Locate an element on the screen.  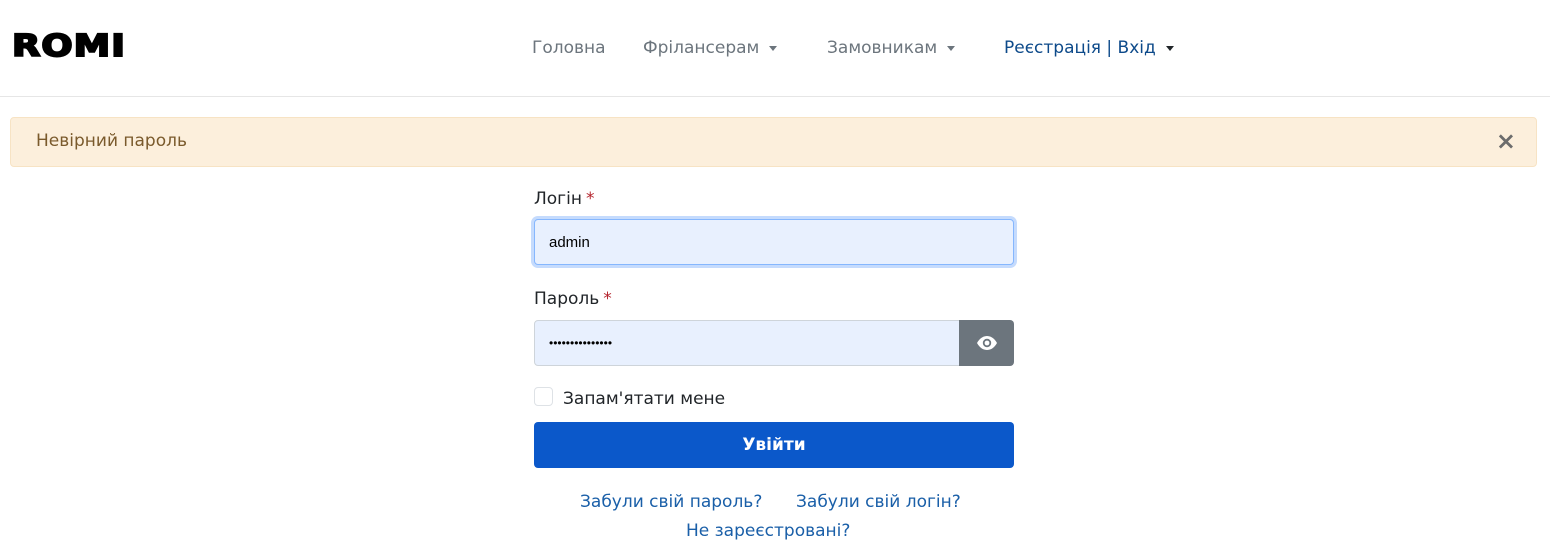
close-icon: × is located at coordinates (1506, 141).